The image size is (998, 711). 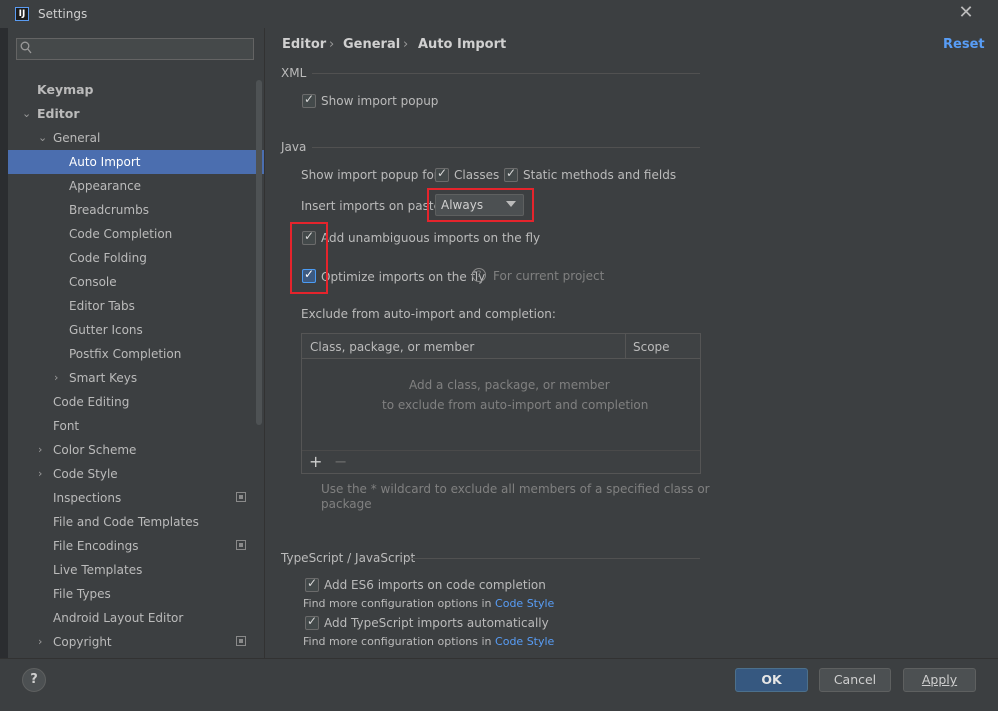 What do you see at coordinates (966, 13) in the screenshot?
I see `close-icon: ✕` at bounding box center [966, 13].